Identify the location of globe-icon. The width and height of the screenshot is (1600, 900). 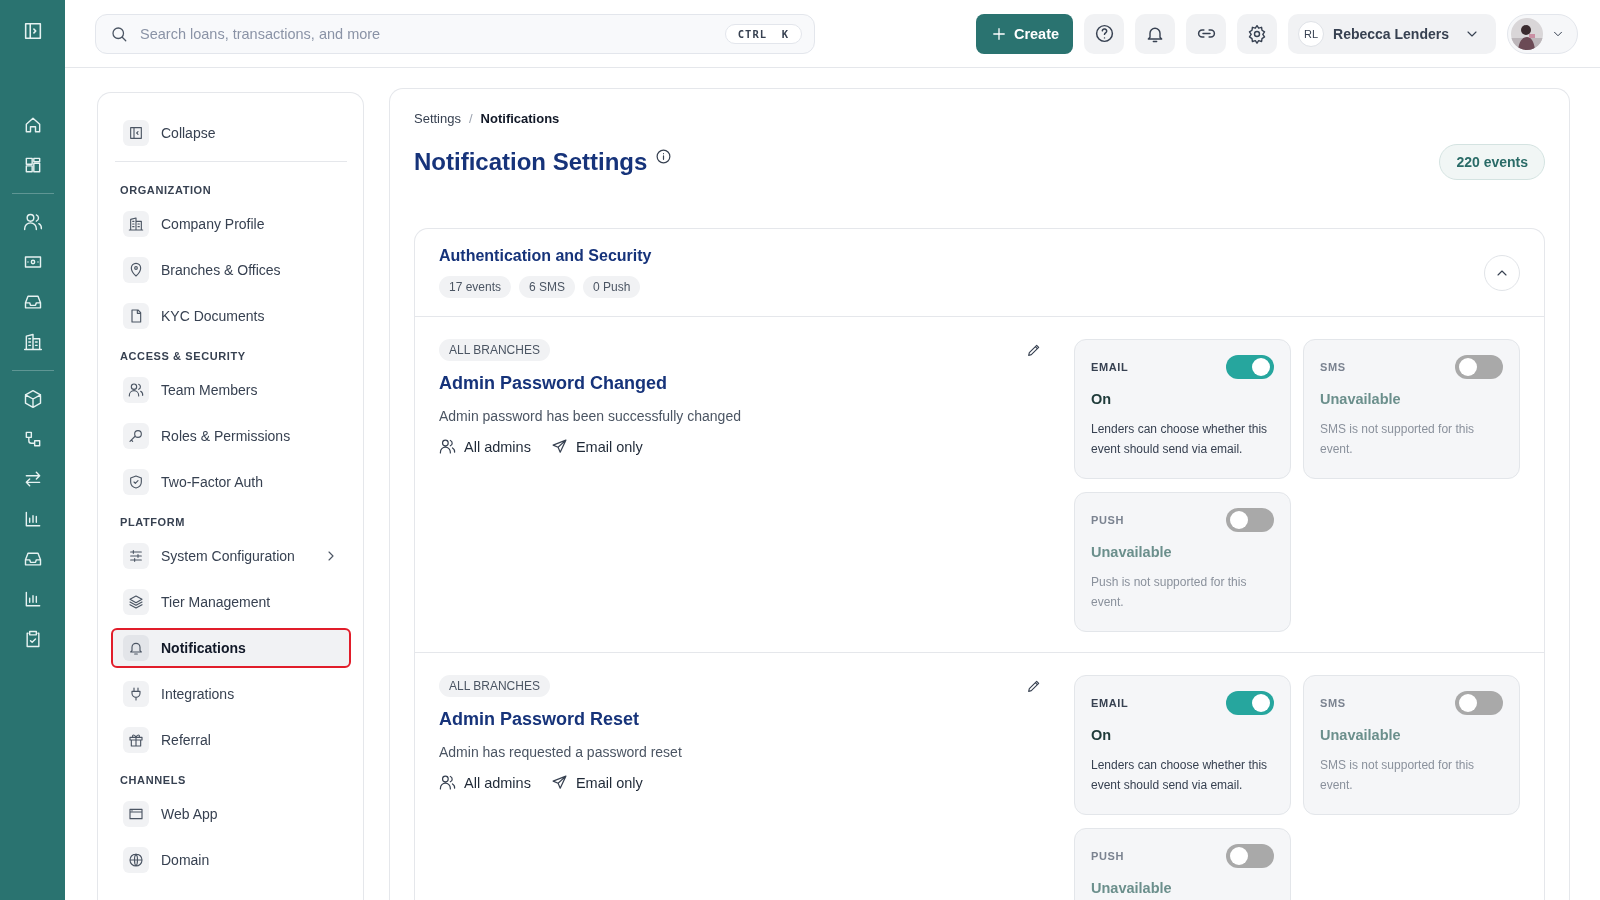
(136, 860).